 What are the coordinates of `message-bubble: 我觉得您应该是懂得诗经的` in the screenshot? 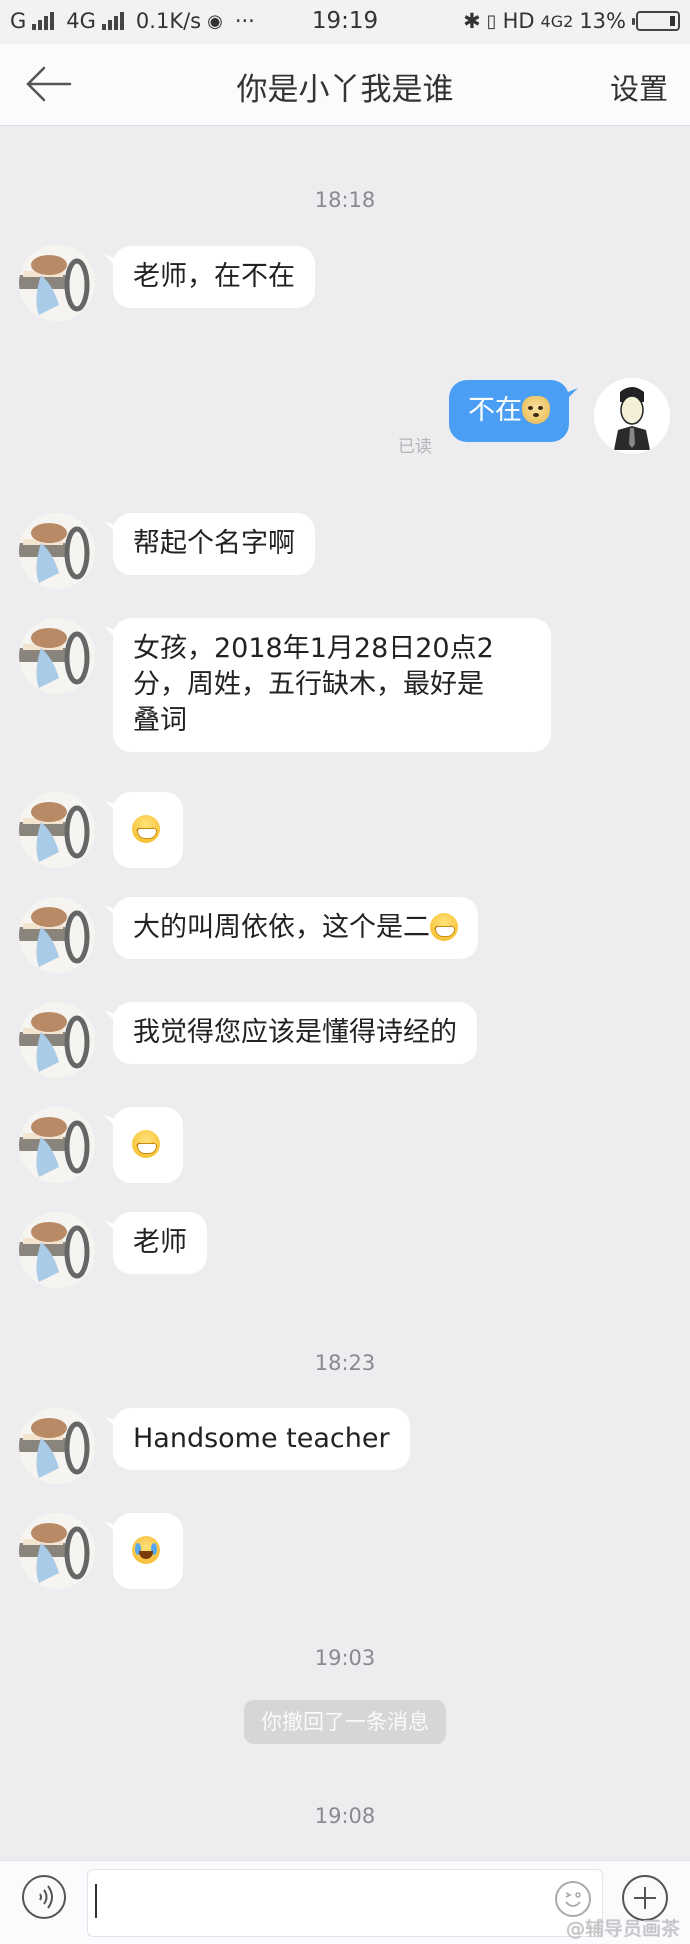 It's located at (295, 1033).